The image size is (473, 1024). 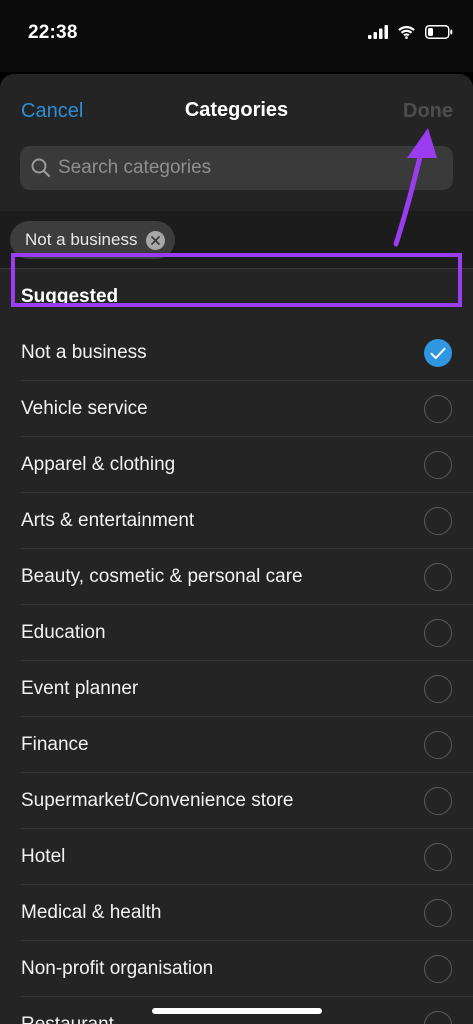 What do you see at coordinates (84, 408) in the screenshot?
I see `category-label: Vehicle service` at bounding box center [84, 408].